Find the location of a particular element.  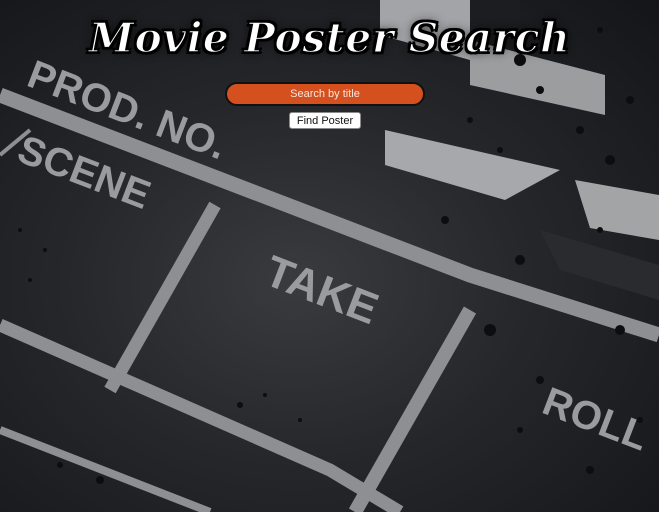

search-title-input is located at coordinates (325, 94).